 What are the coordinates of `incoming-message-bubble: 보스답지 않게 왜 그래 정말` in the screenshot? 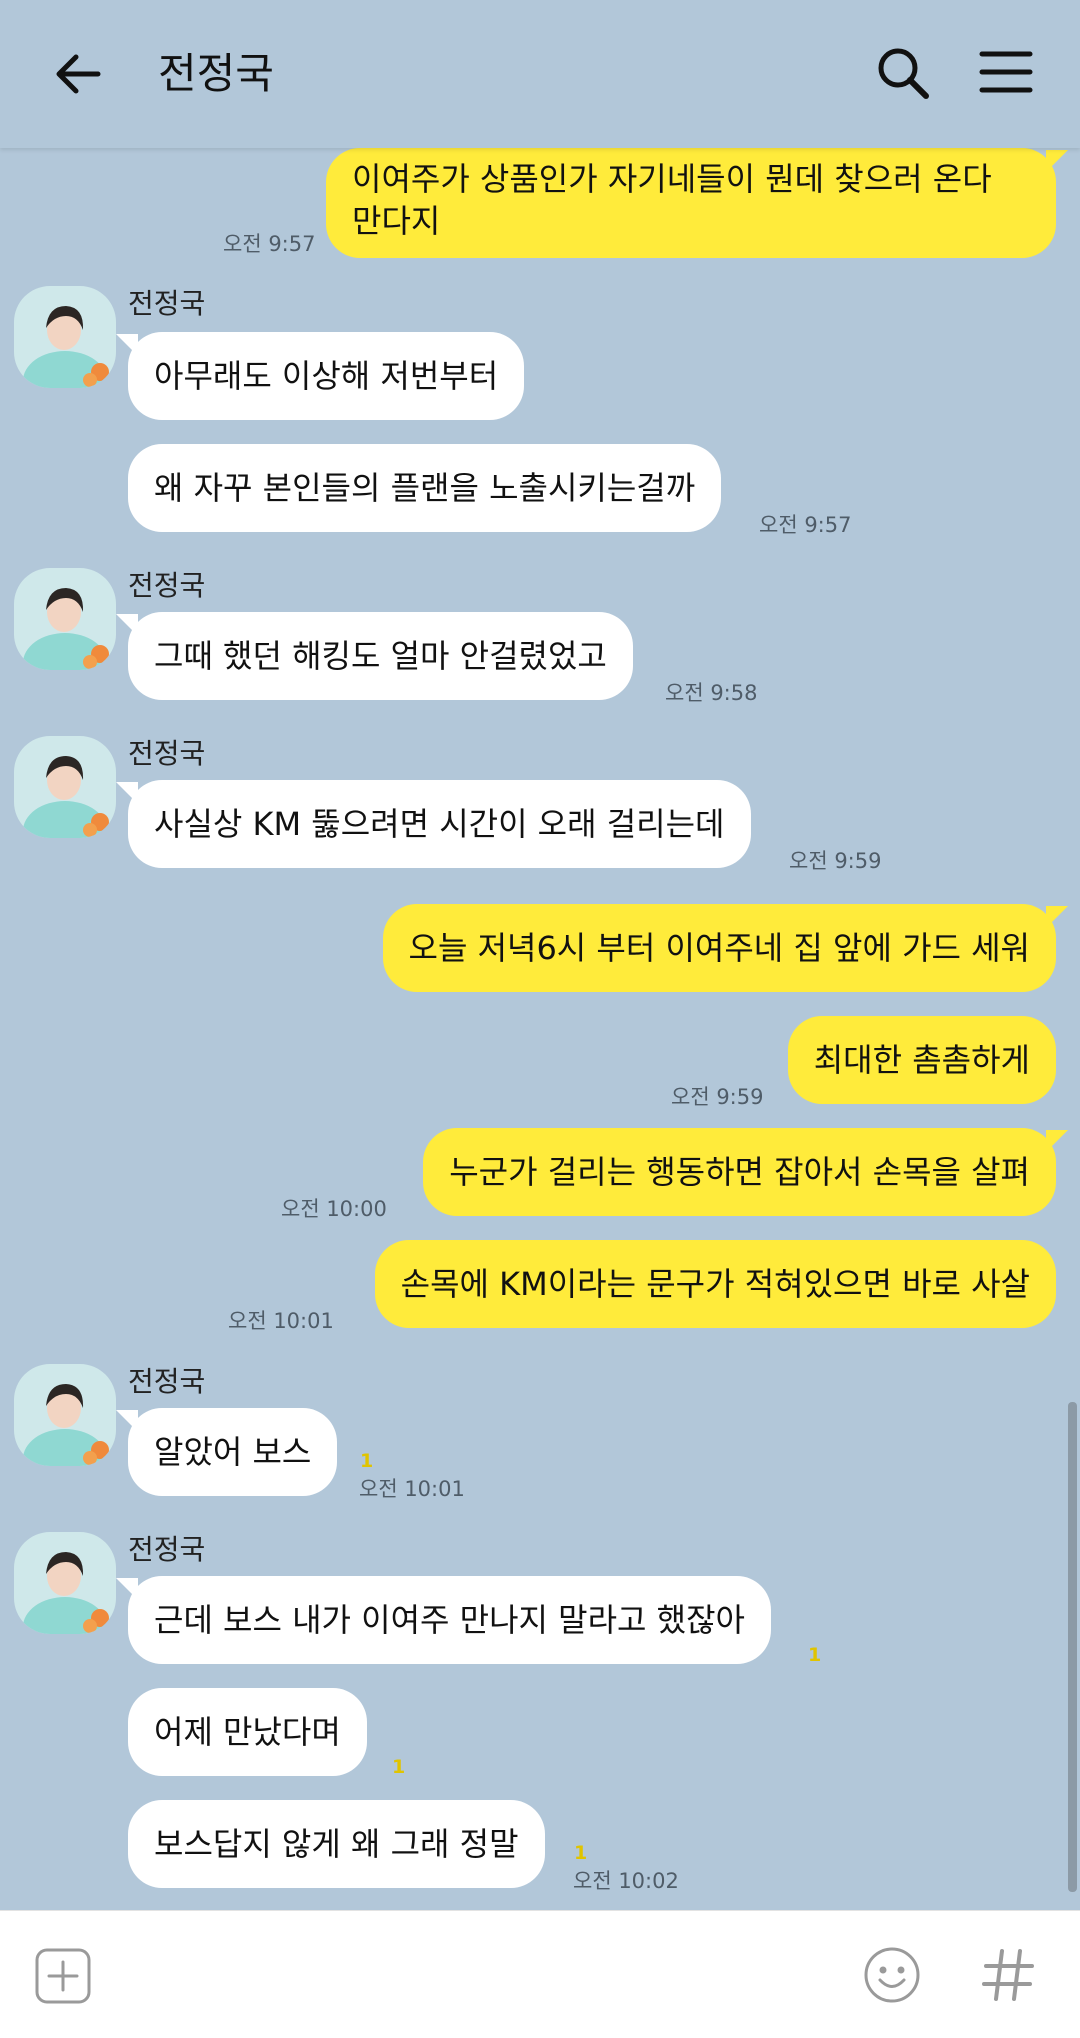 It's located at (336, 1844).